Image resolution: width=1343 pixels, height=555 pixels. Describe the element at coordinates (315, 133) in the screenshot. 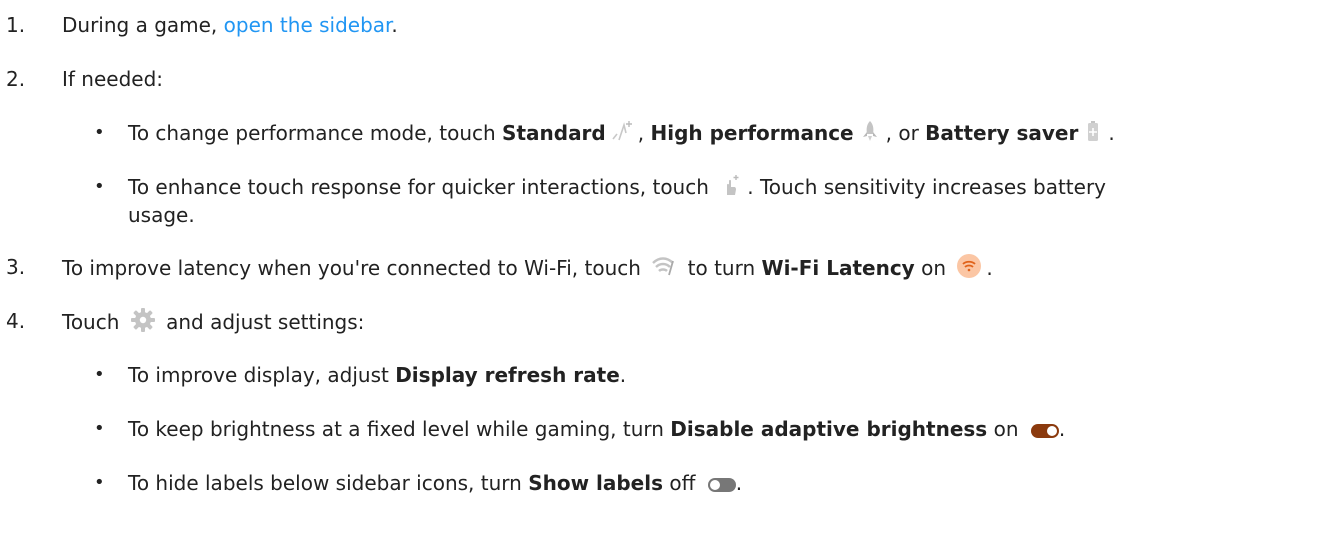

I see `bullet-text-pre: To change performance mode, touch` at that location.